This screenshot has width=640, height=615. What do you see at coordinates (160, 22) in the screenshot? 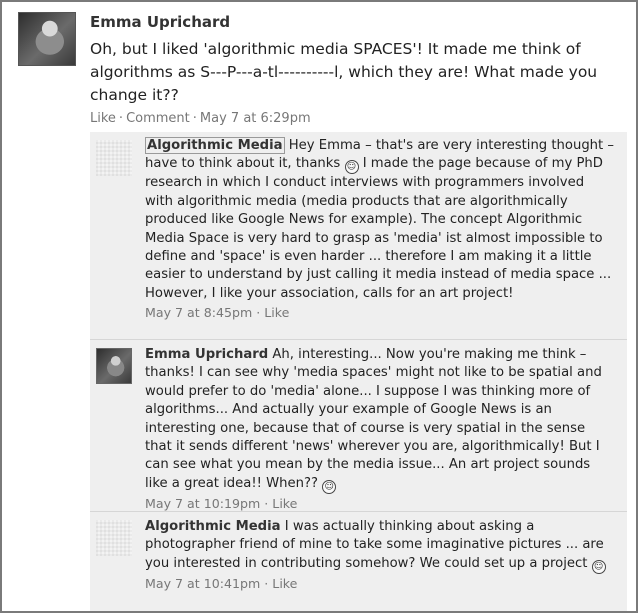
I see `post-author-name: Emma Uprichard` at bounding box center [160, 22].